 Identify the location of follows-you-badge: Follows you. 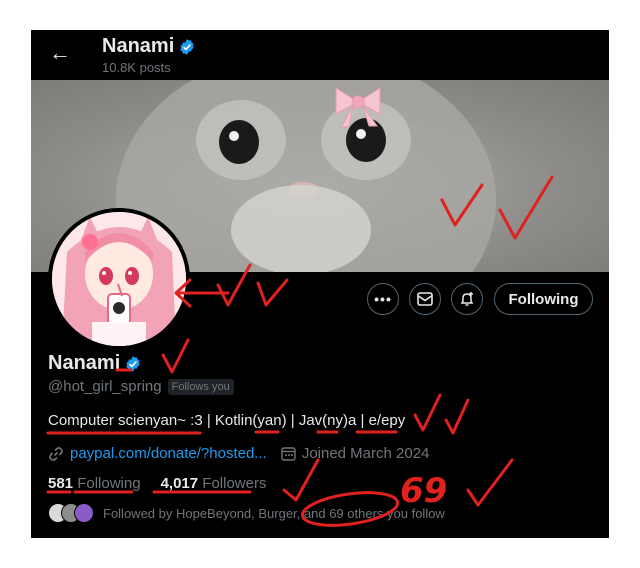
(200, 386).